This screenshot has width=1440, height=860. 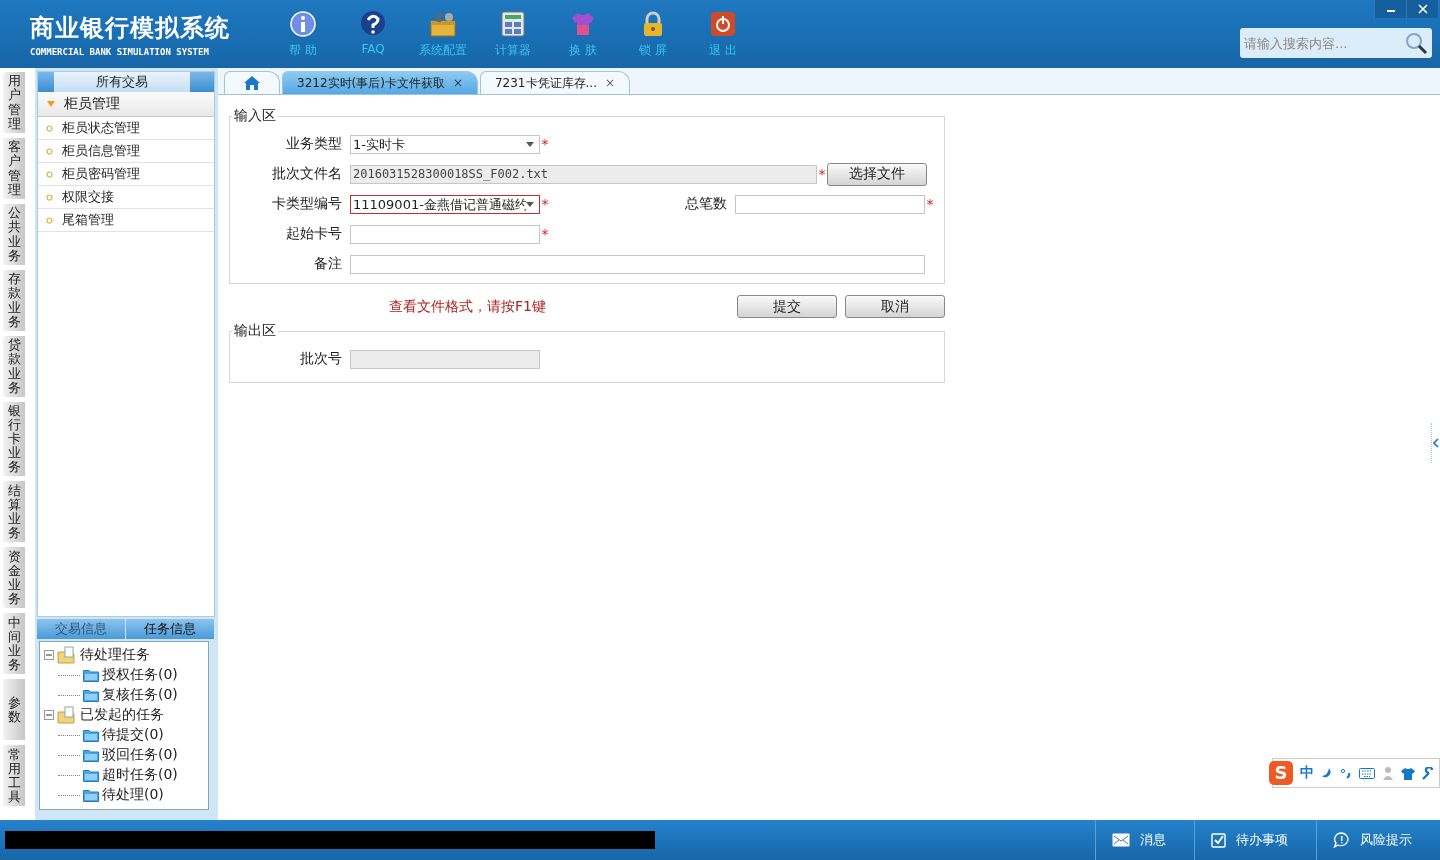 What do you see at coordinates (140, 755) in the screenshot?
I see `tree-node: 驳回任务(0)` at bounding box center [140, 755].